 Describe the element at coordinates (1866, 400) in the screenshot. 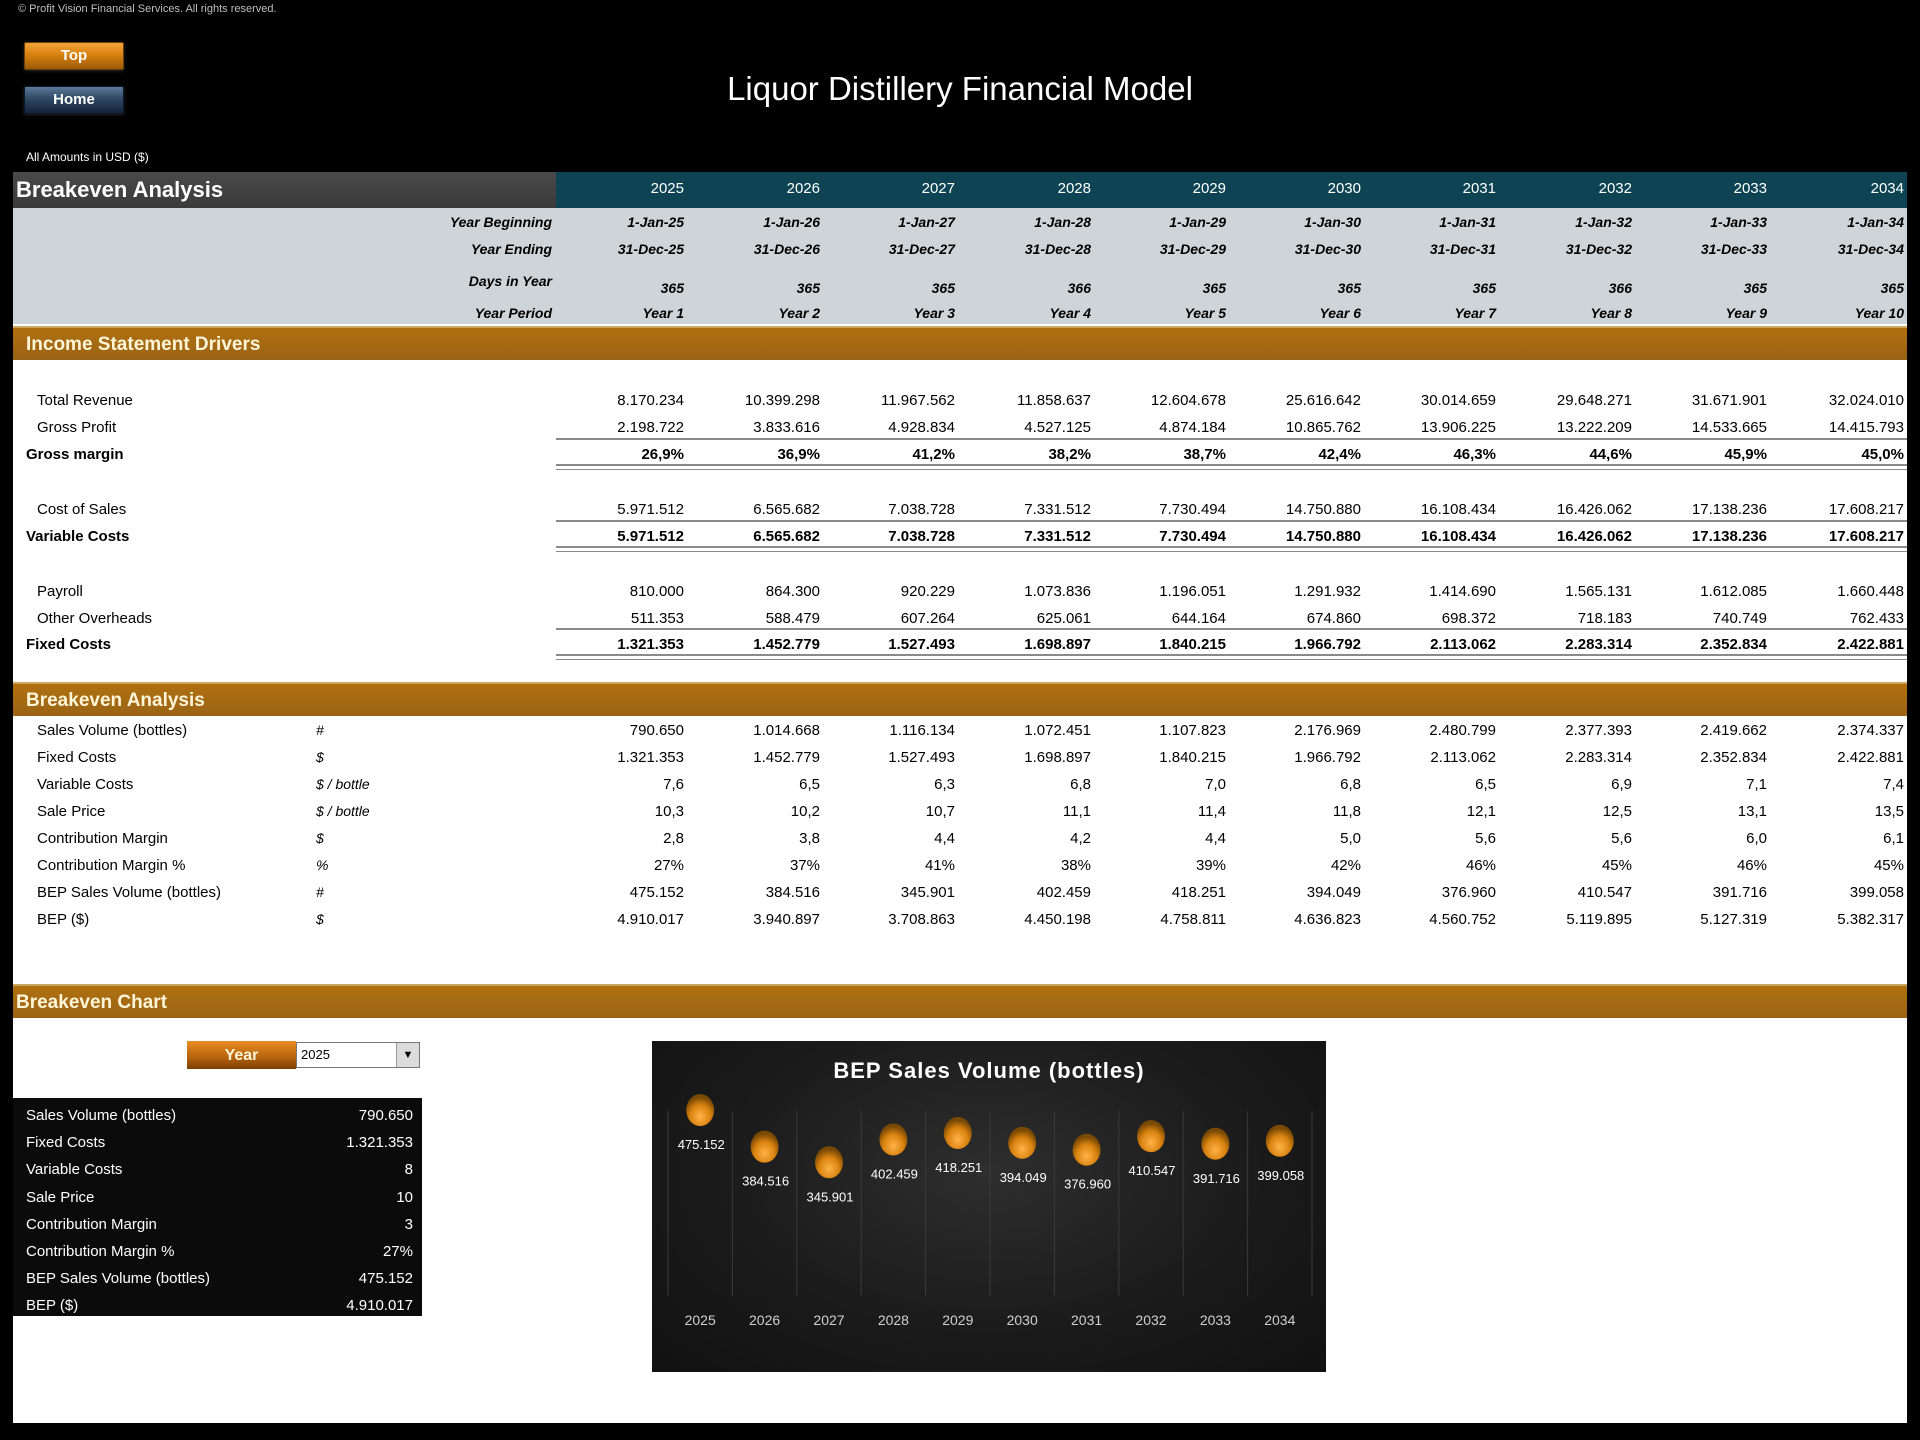

I see `cell-value: 32.024.010` at that location.